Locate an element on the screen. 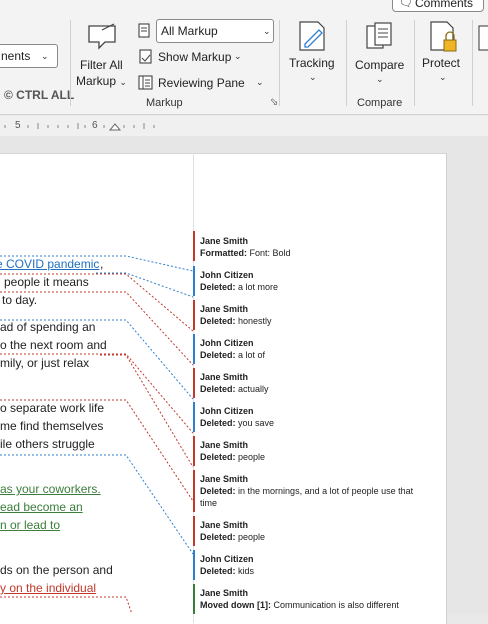 This screenshot has width=488, height=624. balloon-body: Deleted: you save is located at coordinates (237, 423).